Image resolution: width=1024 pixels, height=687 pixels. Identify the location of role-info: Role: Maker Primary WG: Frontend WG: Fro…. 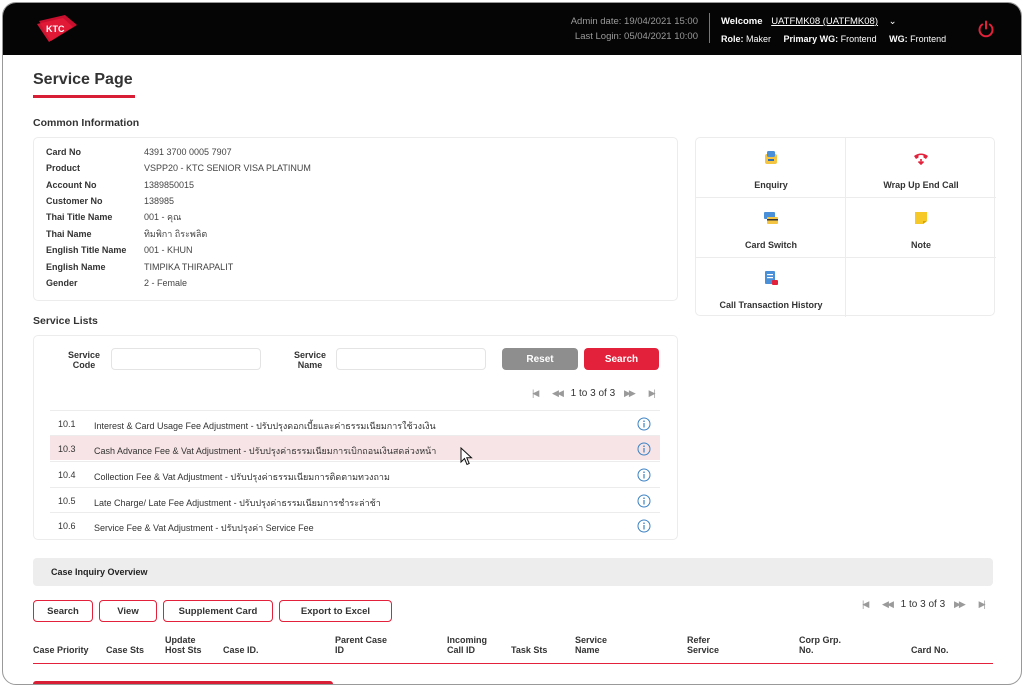
(833, 39).